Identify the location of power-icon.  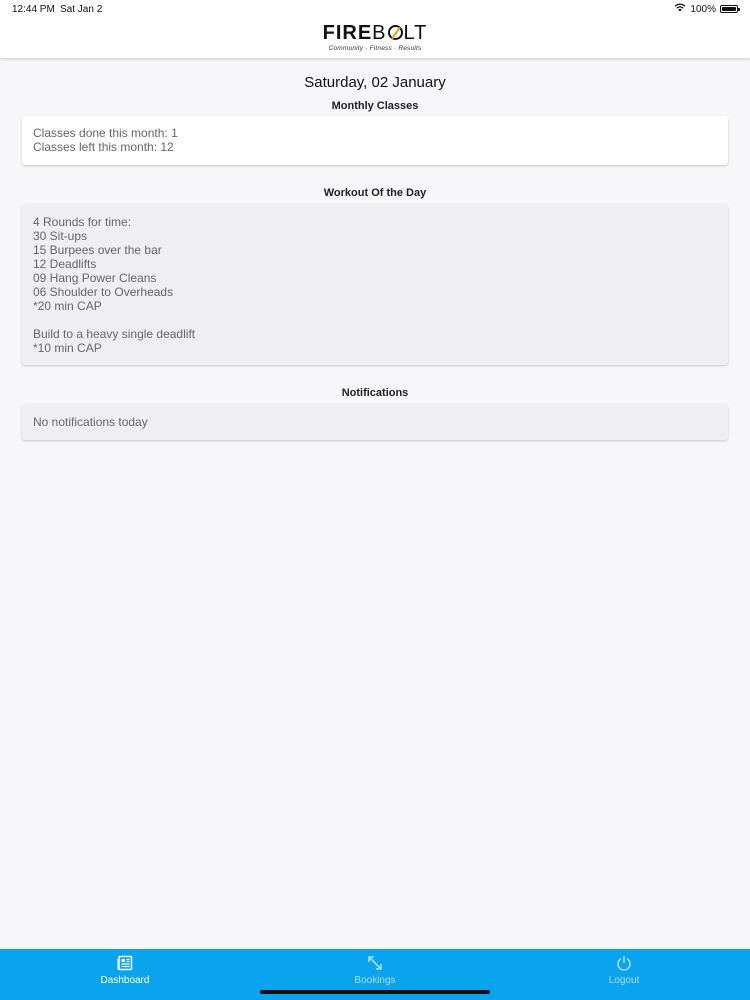
(624, 964).